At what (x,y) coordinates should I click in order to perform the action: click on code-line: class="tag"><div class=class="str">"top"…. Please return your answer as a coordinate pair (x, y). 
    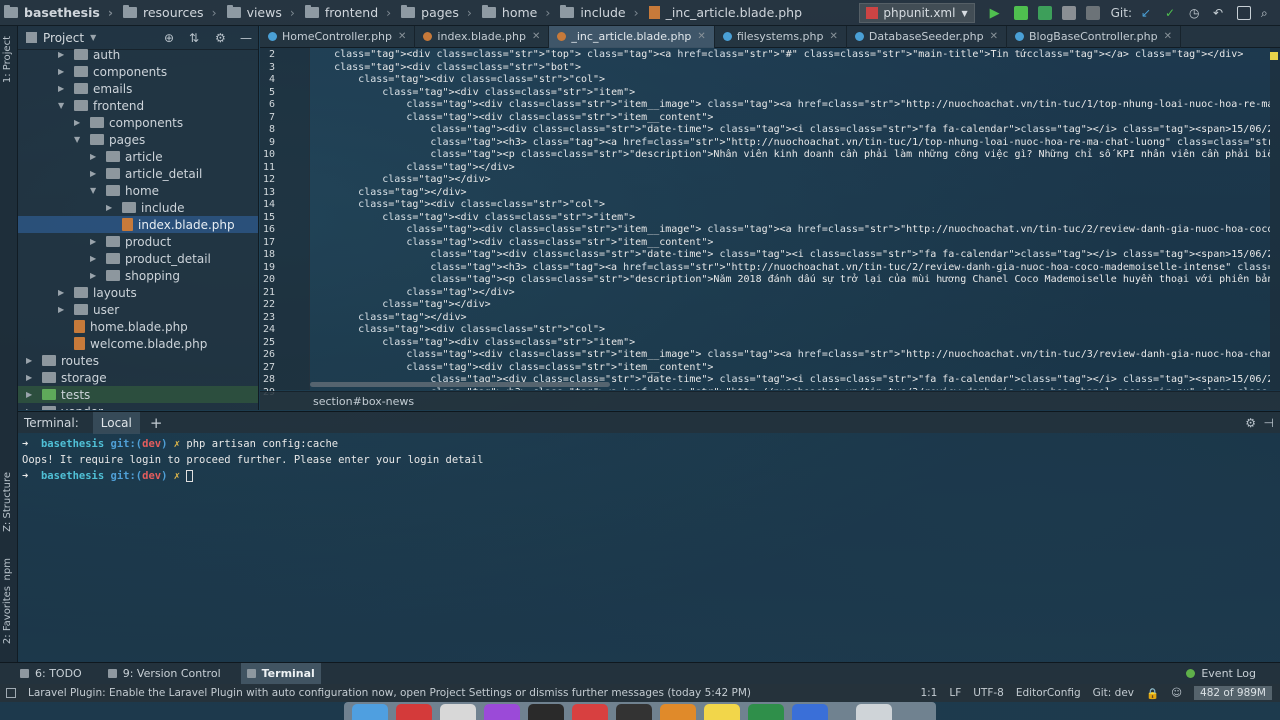
    Looking at the image, I should click on (776, 55).